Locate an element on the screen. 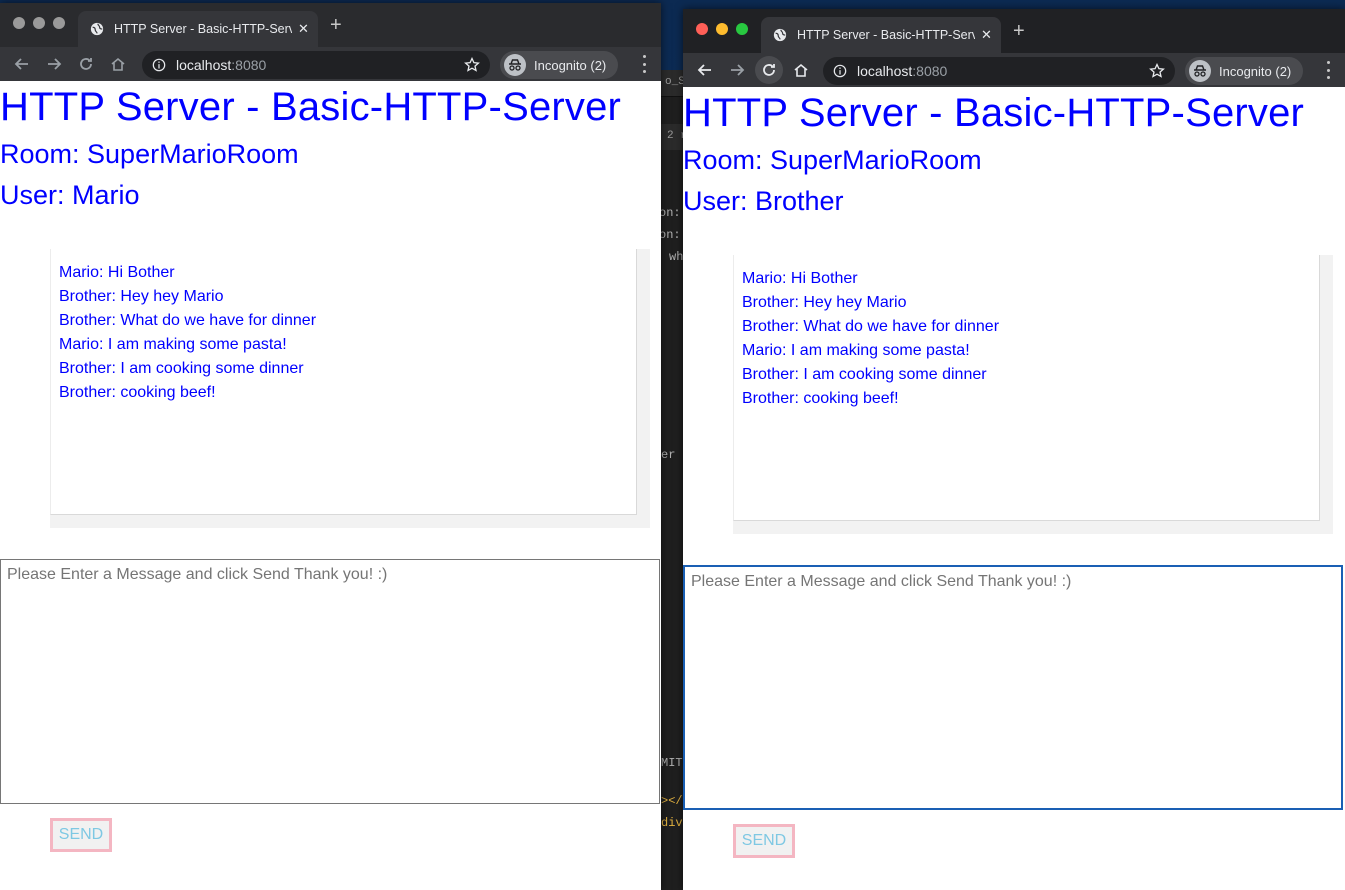 The width and height of the screenshot is (1345, 890). user-heading: User: Mario is located at coordinates (70, 195).